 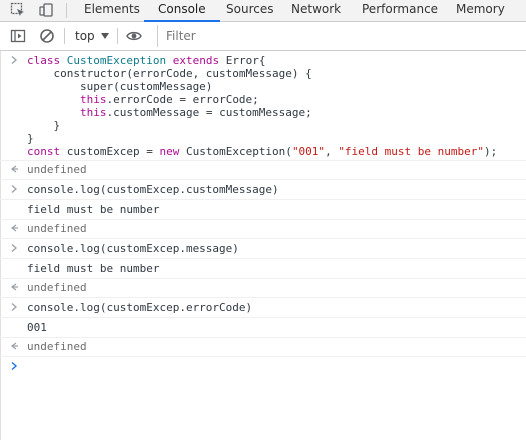 I want to click on tab-elements: Elements, so click(x=112, y=10).